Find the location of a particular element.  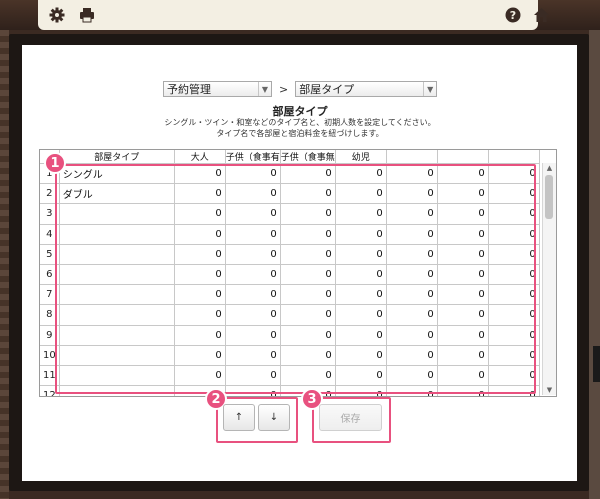

breadcrumb: 予約管理 ▼ > 部屋タイプ ▼ is located at coordinates (300, 89).